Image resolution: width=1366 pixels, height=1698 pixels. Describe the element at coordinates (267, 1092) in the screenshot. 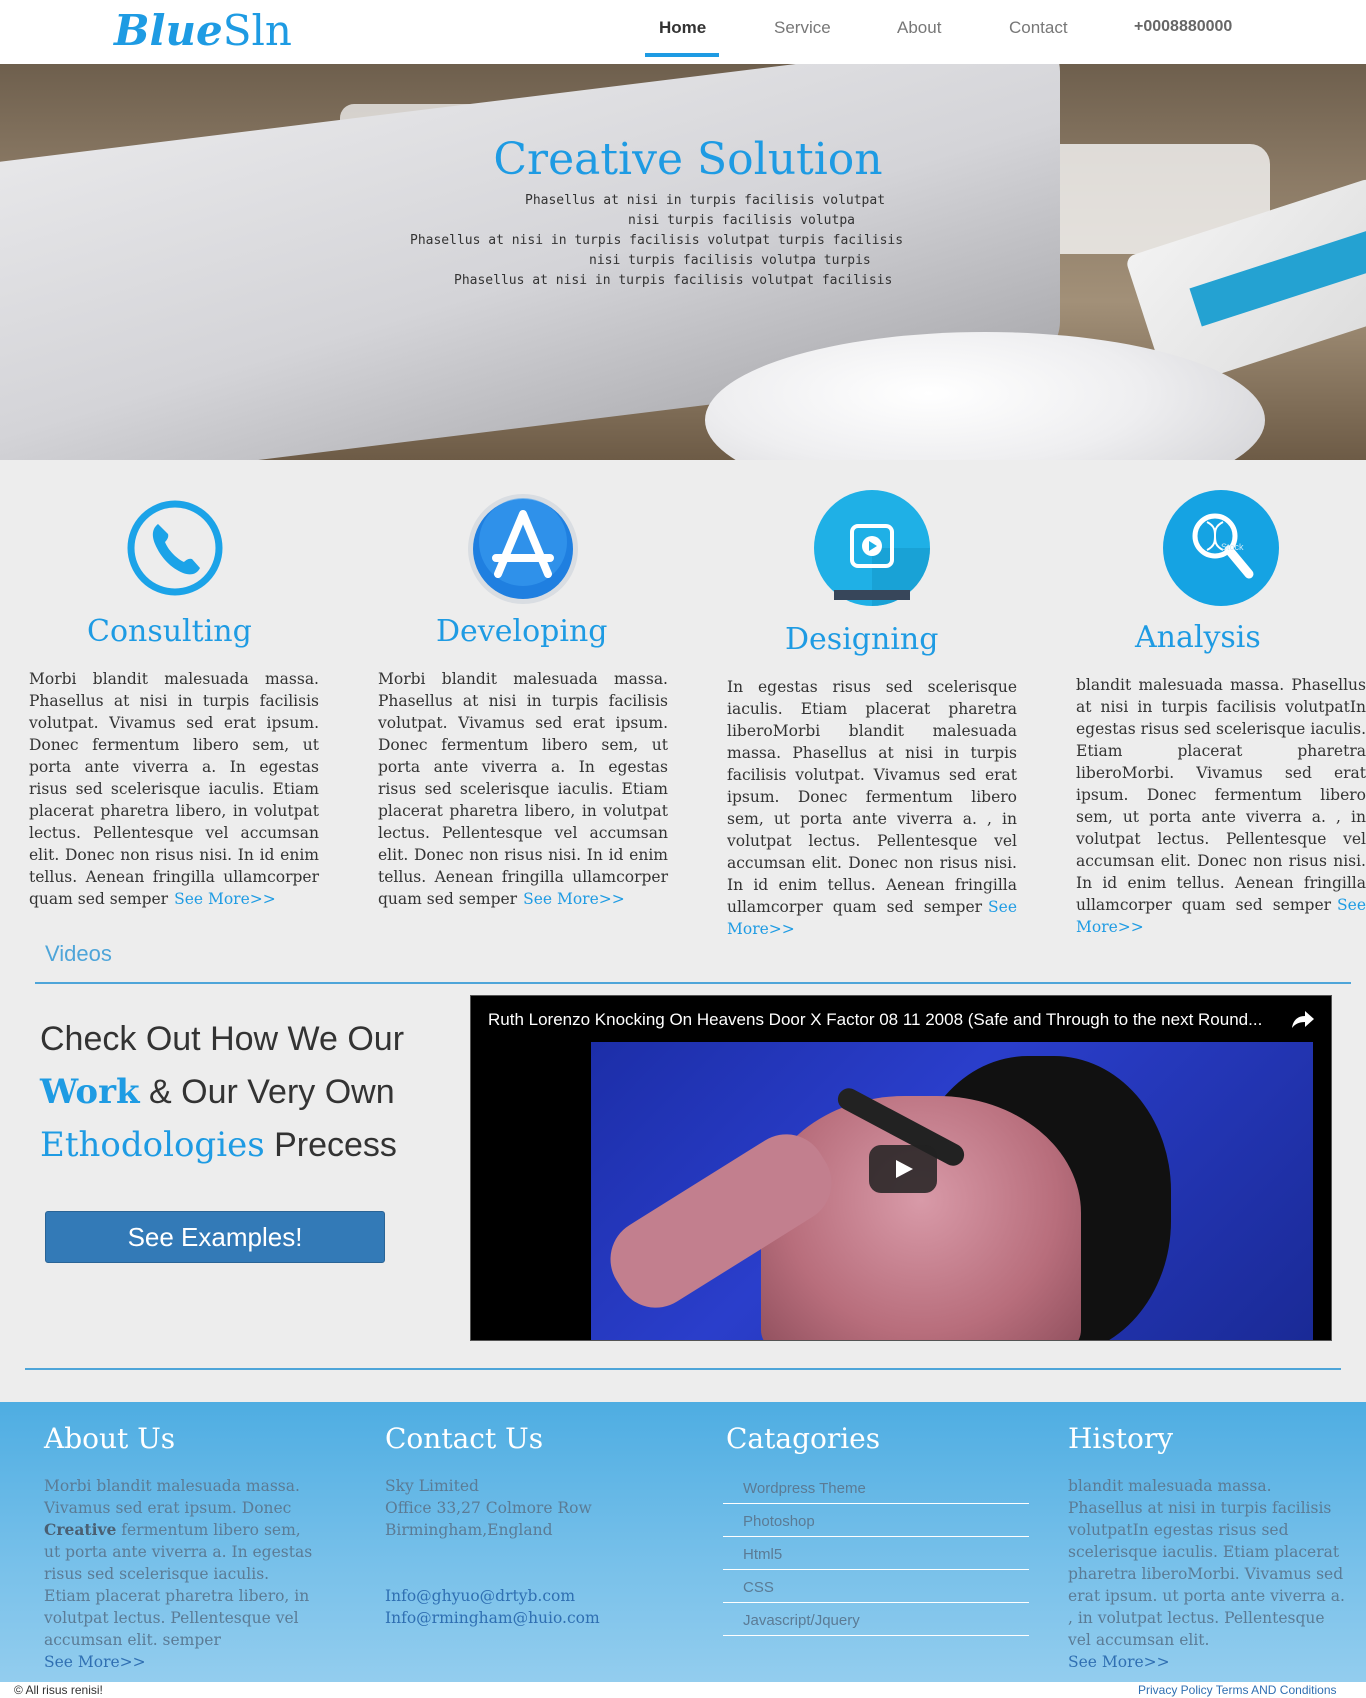

I see `pitch-line-2-rest: & Our Very Own` at that location.